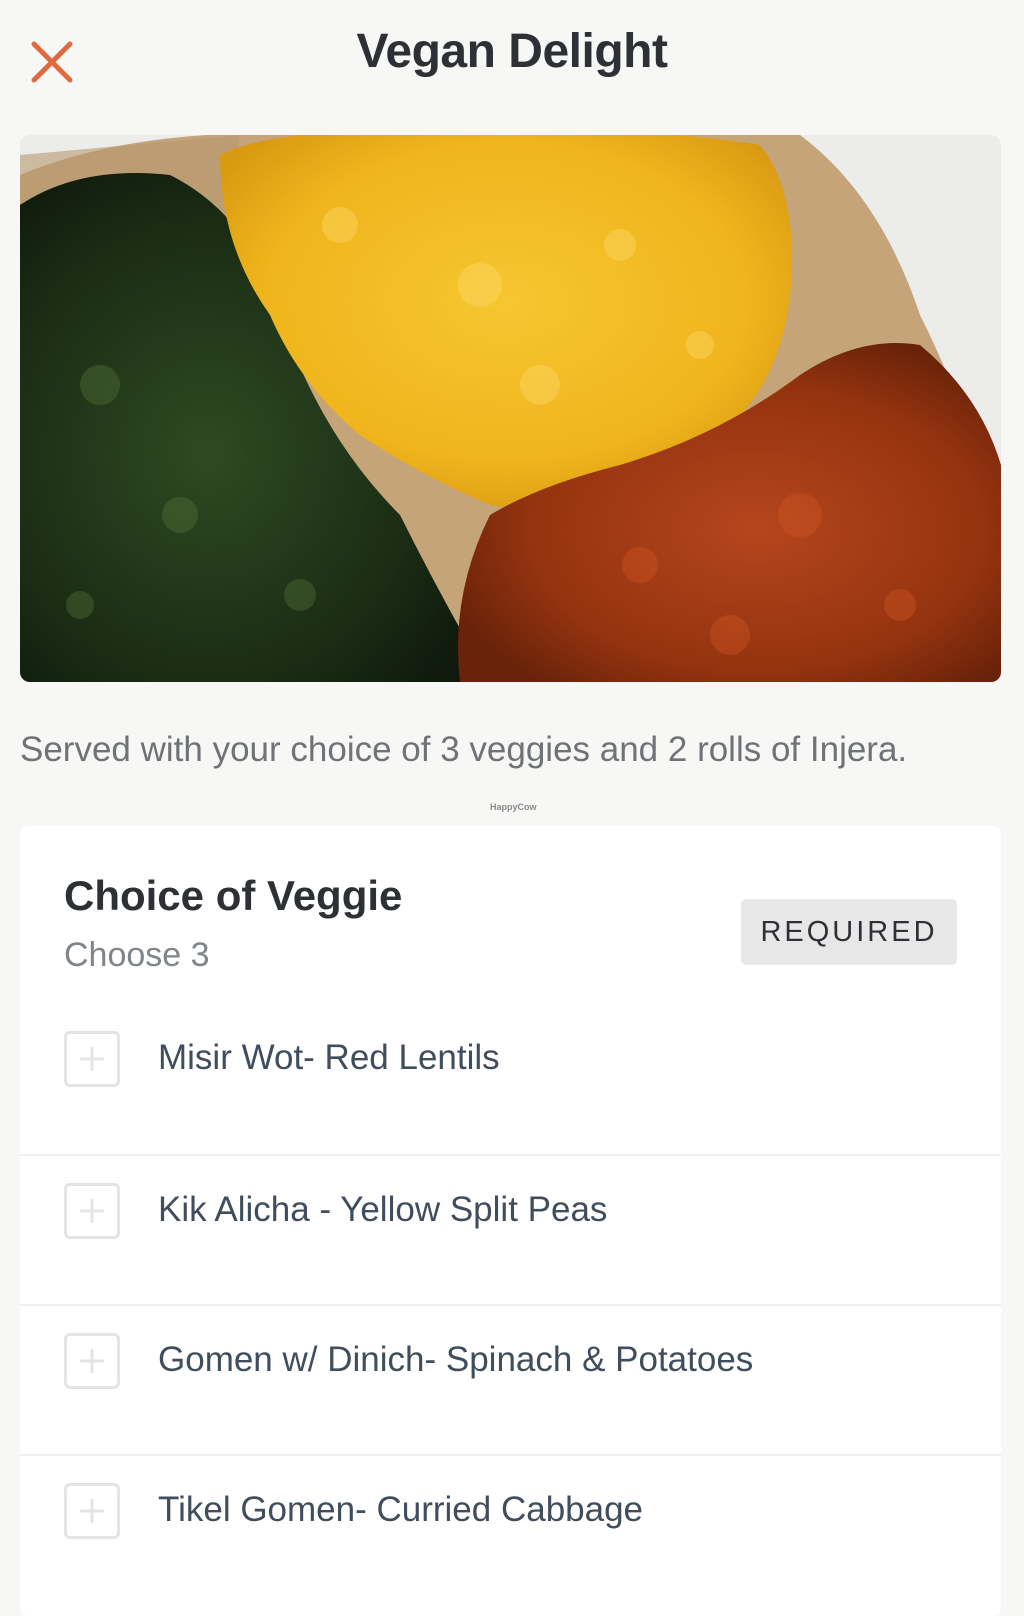  I want to click on option-label: Tikel Gomen- Curried Cabbage, so click(401, 1509).